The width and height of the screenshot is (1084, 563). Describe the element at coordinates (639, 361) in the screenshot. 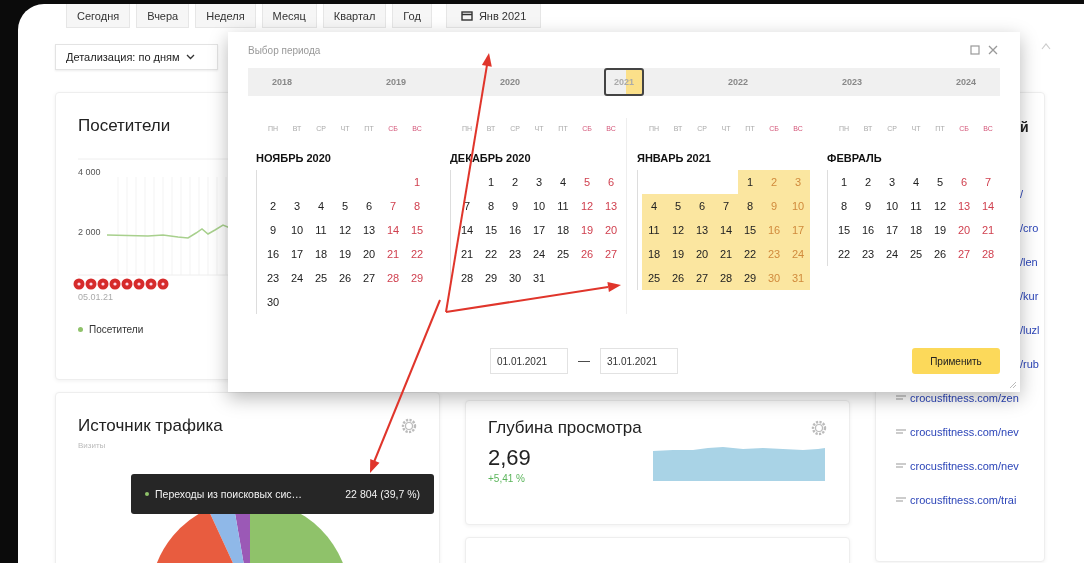

I see `date-to-field: 31.01.2021` at that location.